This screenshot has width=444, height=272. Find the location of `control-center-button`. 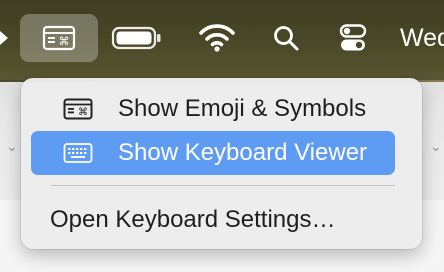

control-center-button is located at coordinates (353, 38).